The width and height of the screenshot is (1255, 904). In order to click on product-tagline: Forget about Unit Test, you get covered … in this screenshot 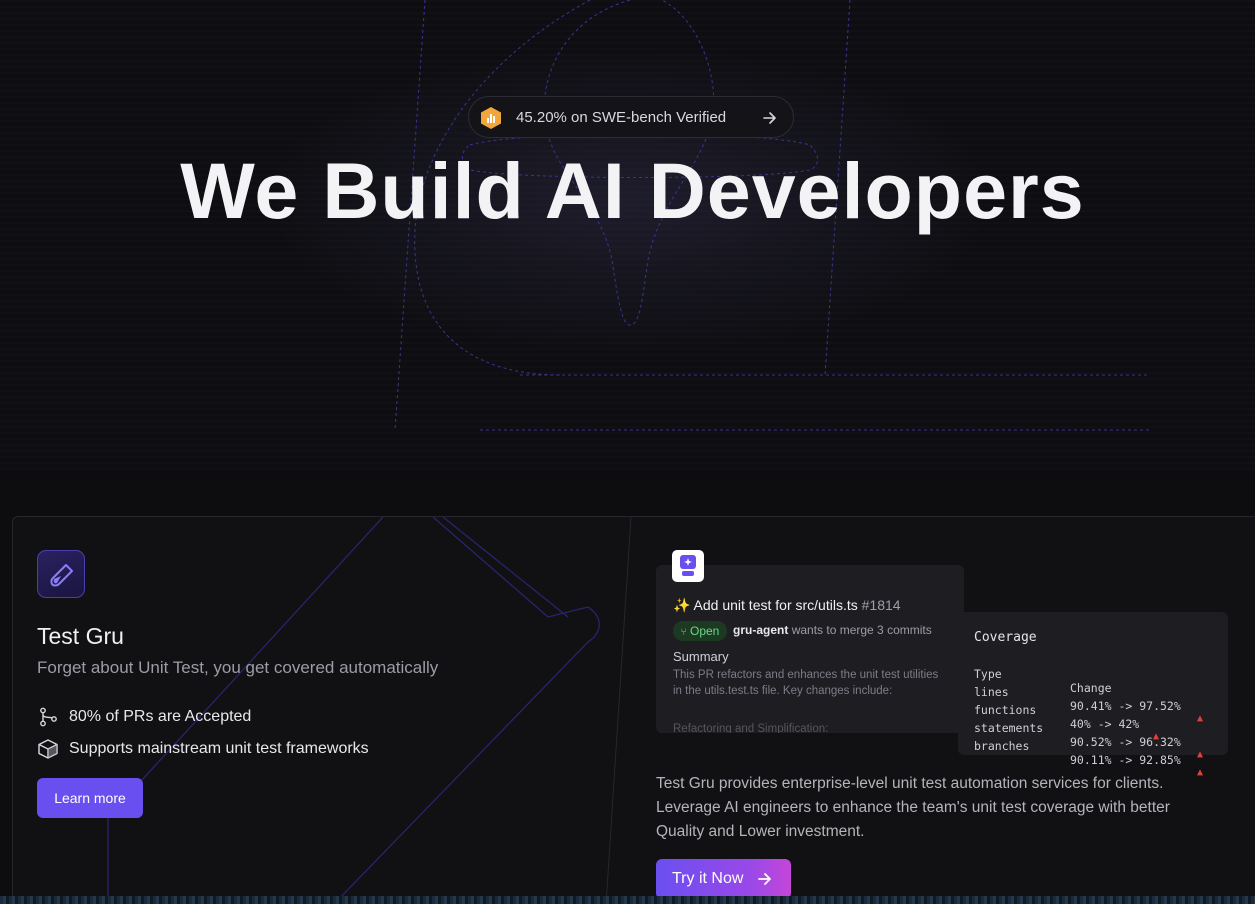, I will do `click(238, 667)`.